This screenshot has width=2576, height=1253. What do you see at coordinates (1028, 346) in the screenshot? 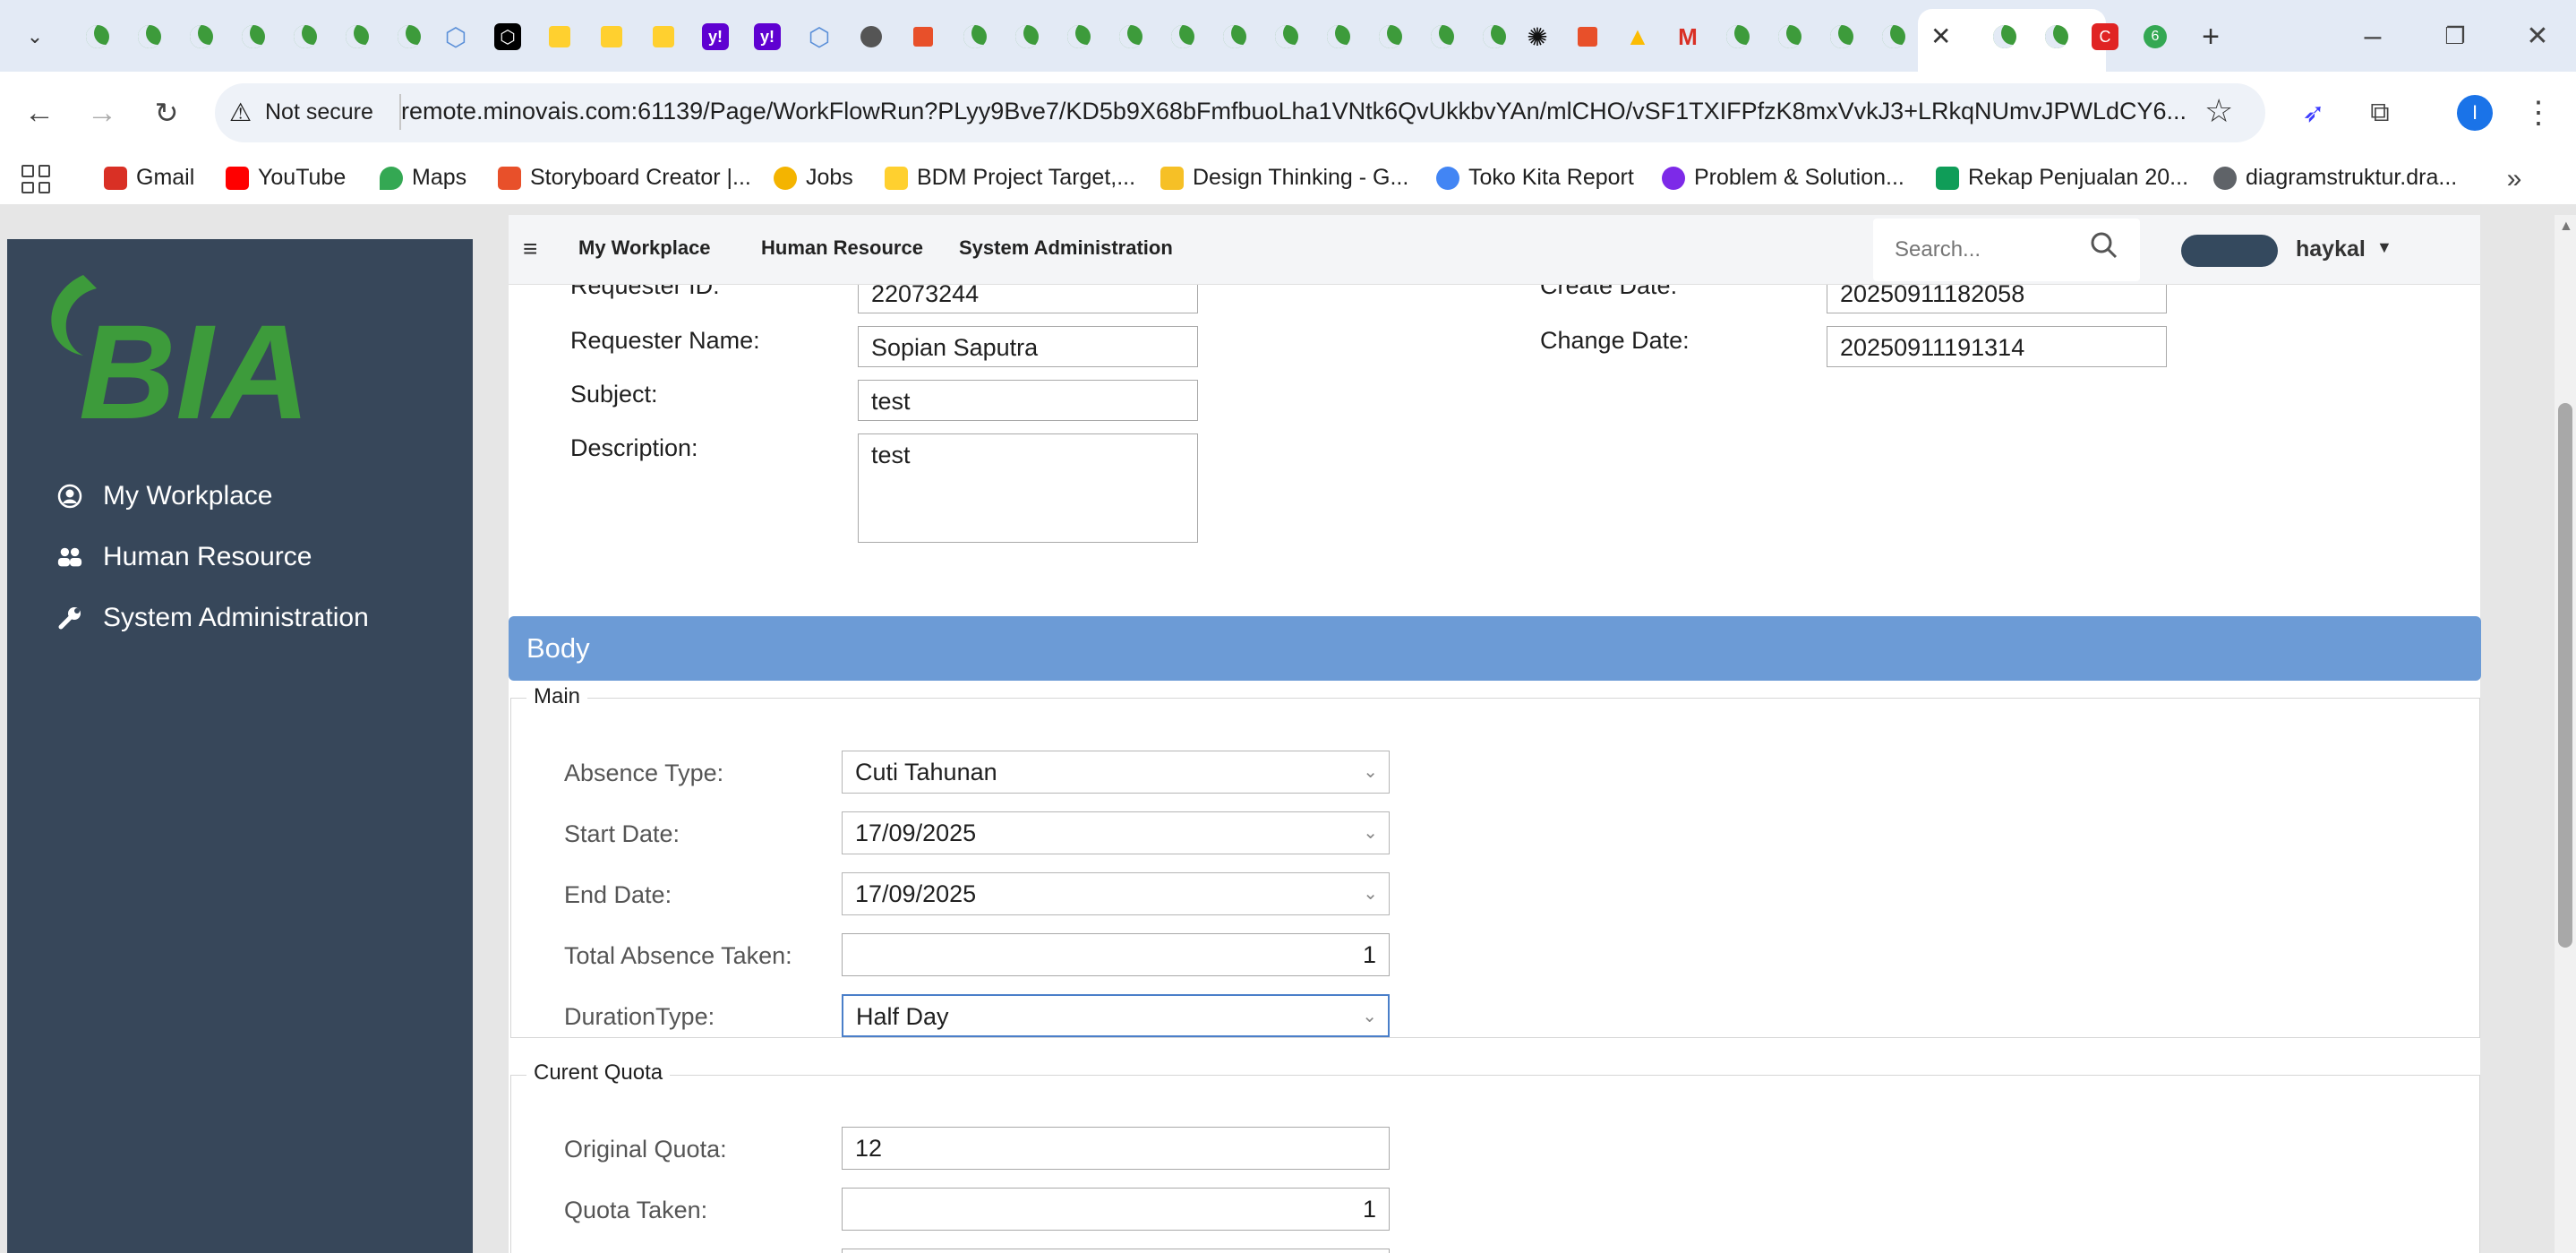
I see `requester-name-field: Sopian Saputra` at bounding box center [1028, 346].